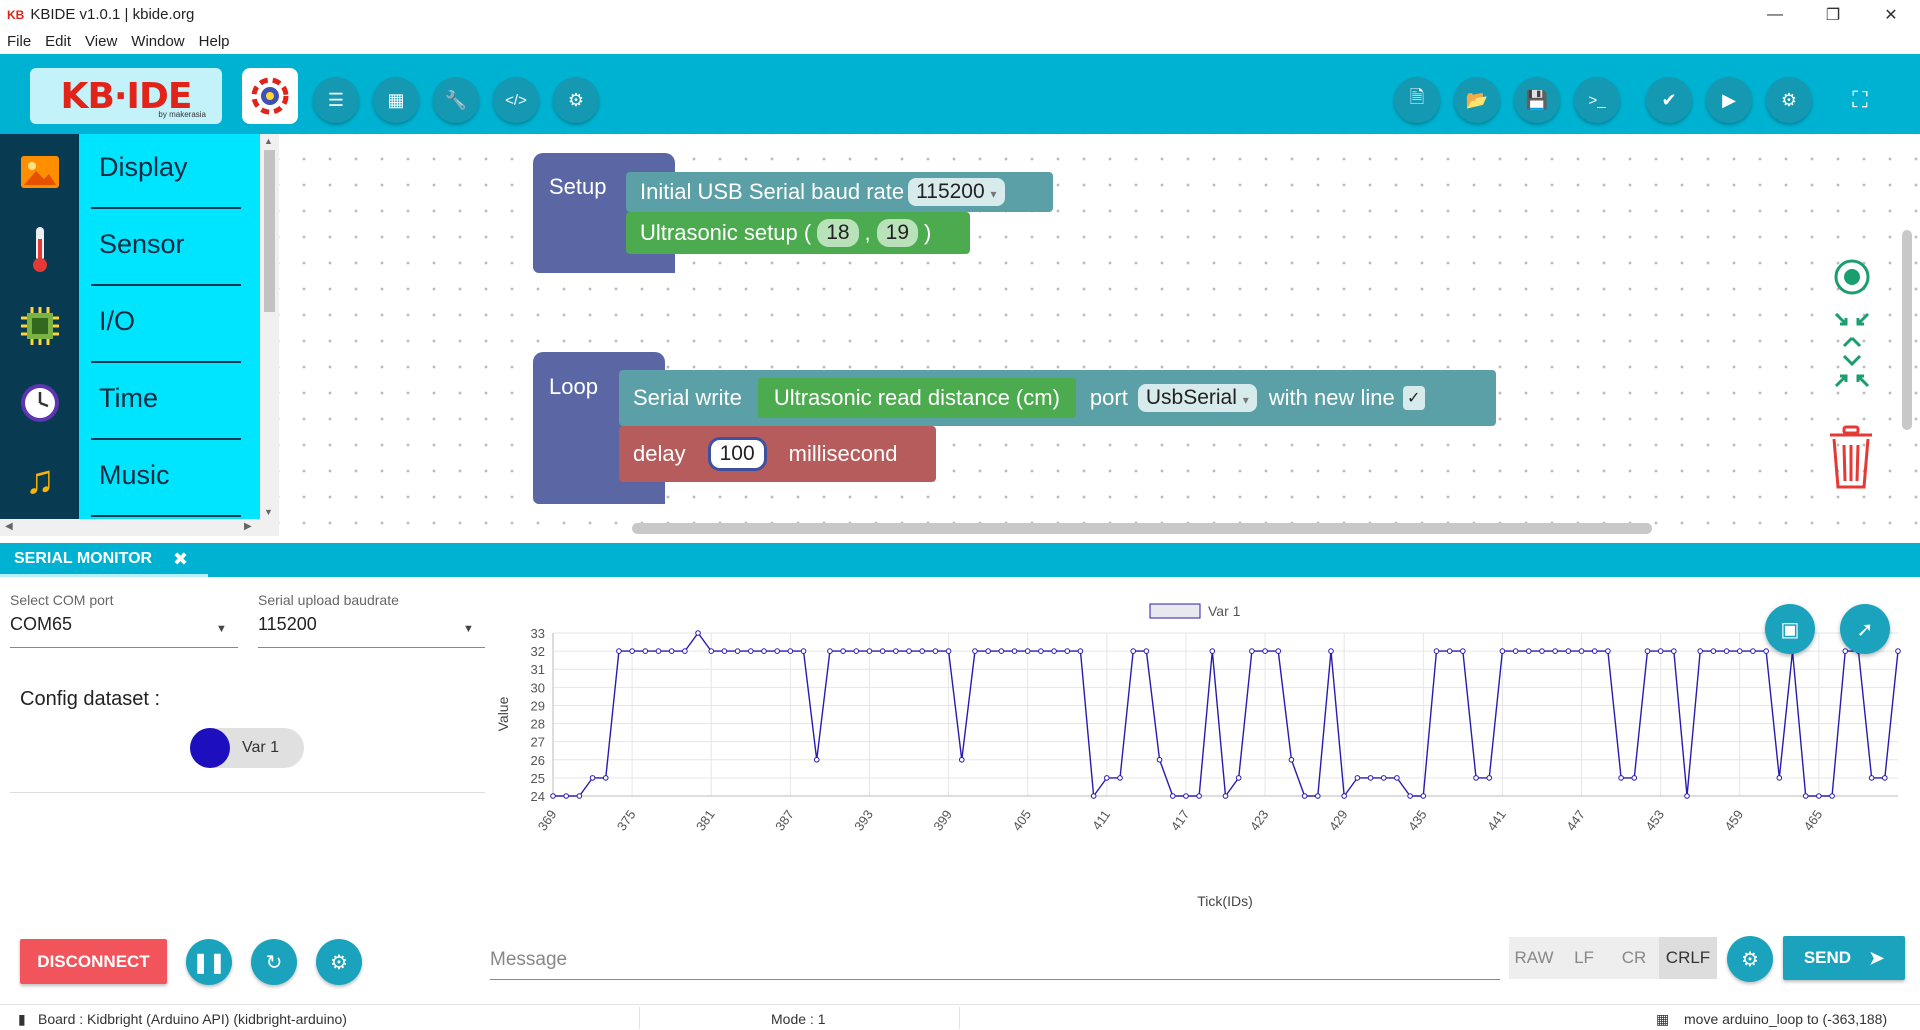 Image resolution: width=1920 pixels, height=1030 pixels. I want to click on category-time: Time, so click(130, 403).